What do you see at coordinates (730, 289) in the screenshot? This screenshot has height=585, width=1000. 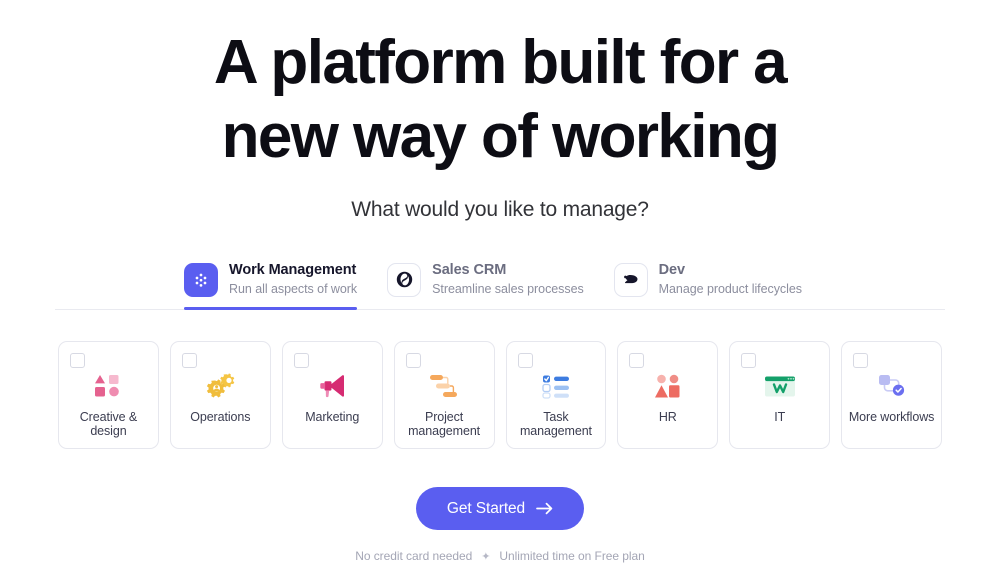 I see `tab-dev-desc: Manage product lifecycles` at bounding box center [730, 289].